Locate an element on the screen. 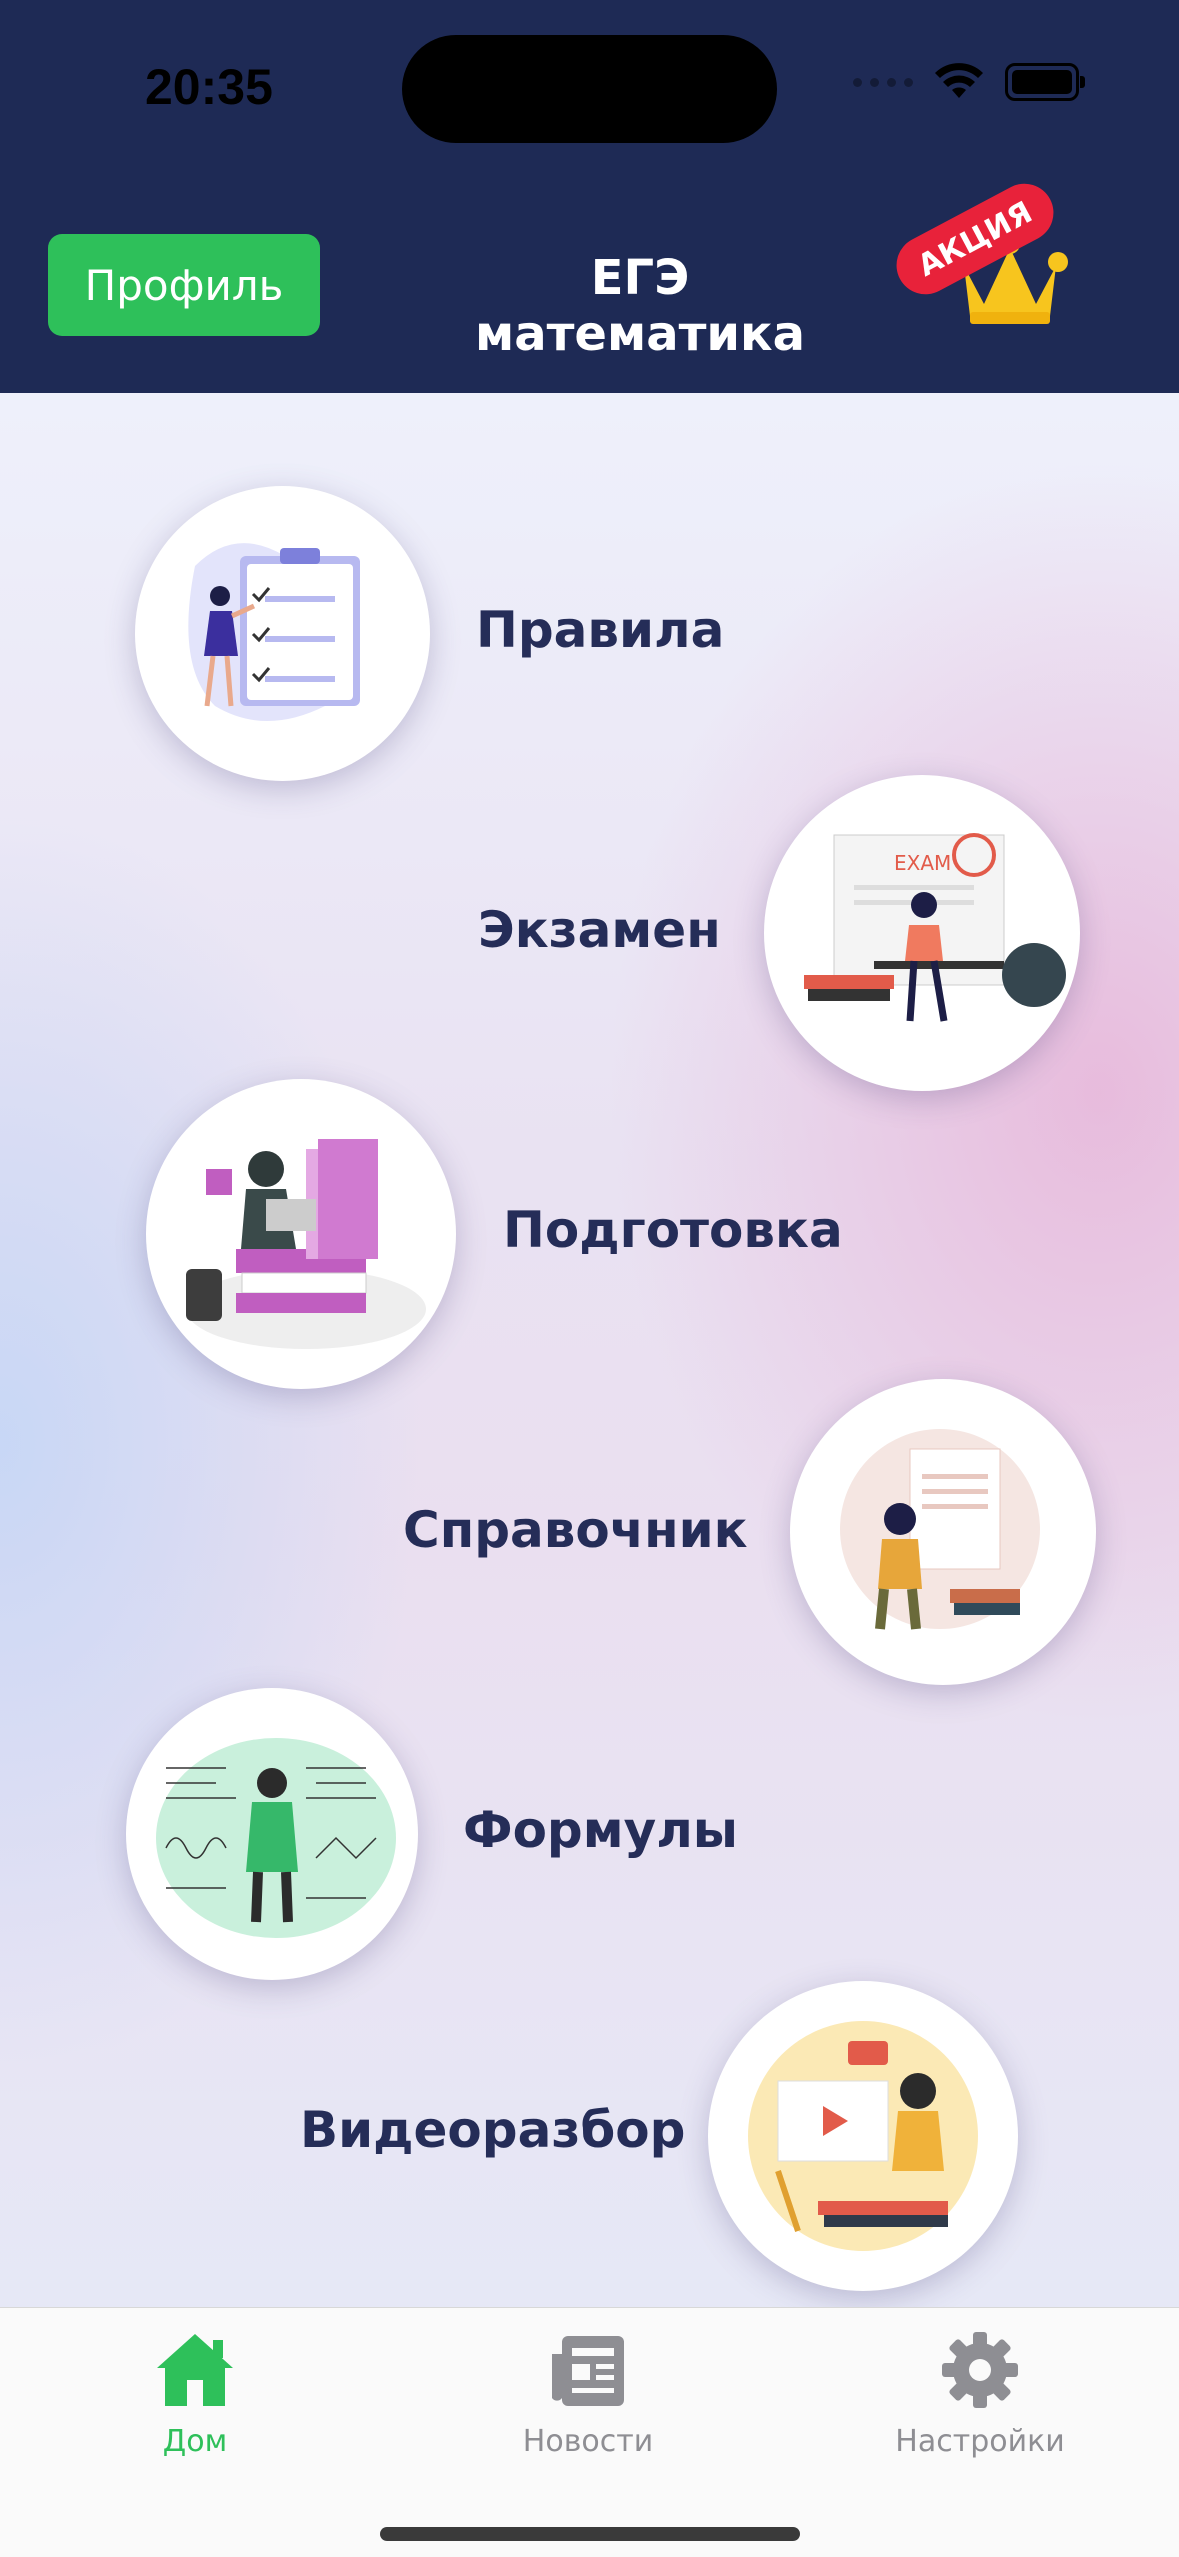 The height and width of the screenshot is (2557, 1179). formulas-illustration is located at coordinates (272, 1834).